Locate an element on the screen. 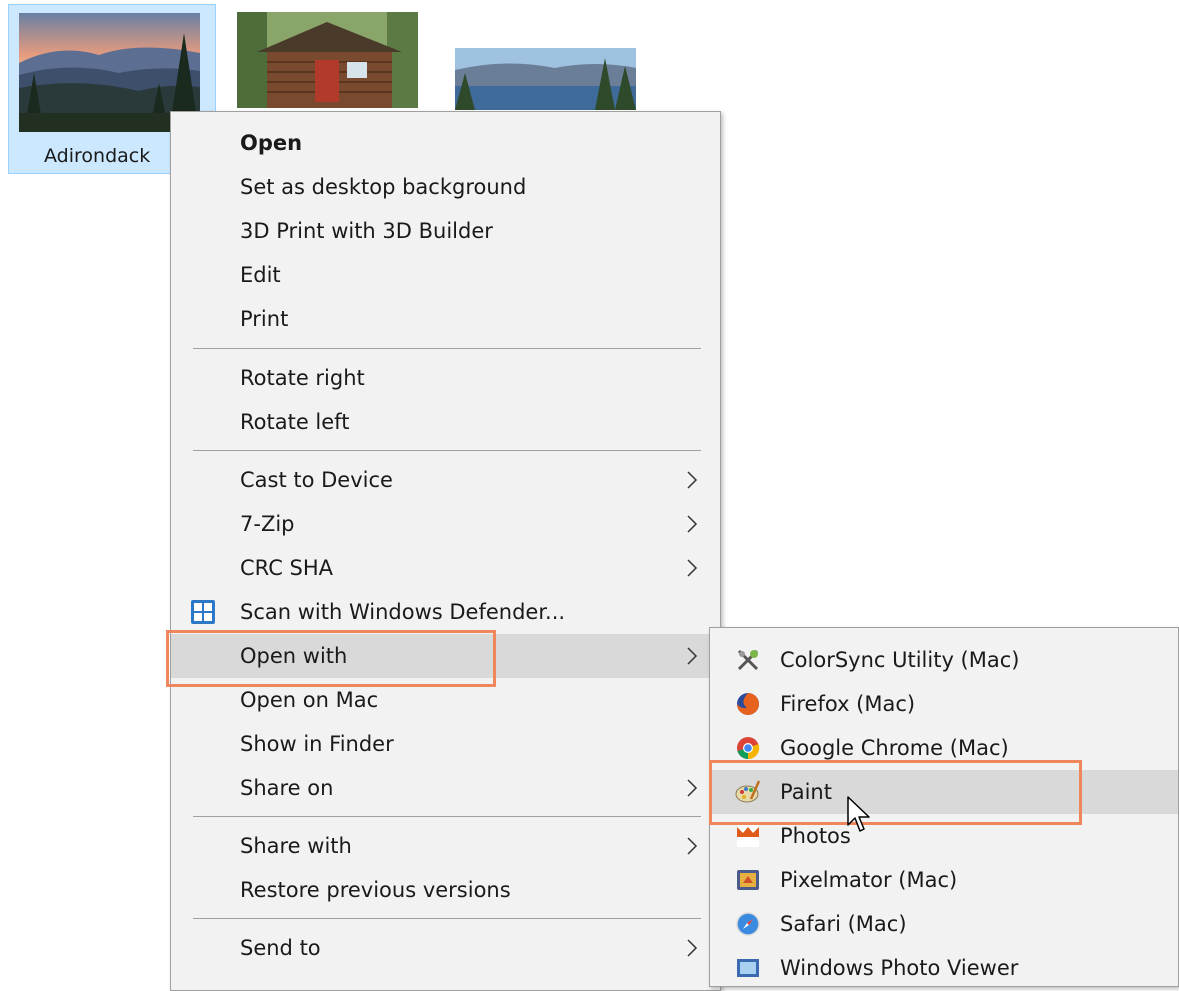  windows-defender-icon is located at coordinates (203, 612).